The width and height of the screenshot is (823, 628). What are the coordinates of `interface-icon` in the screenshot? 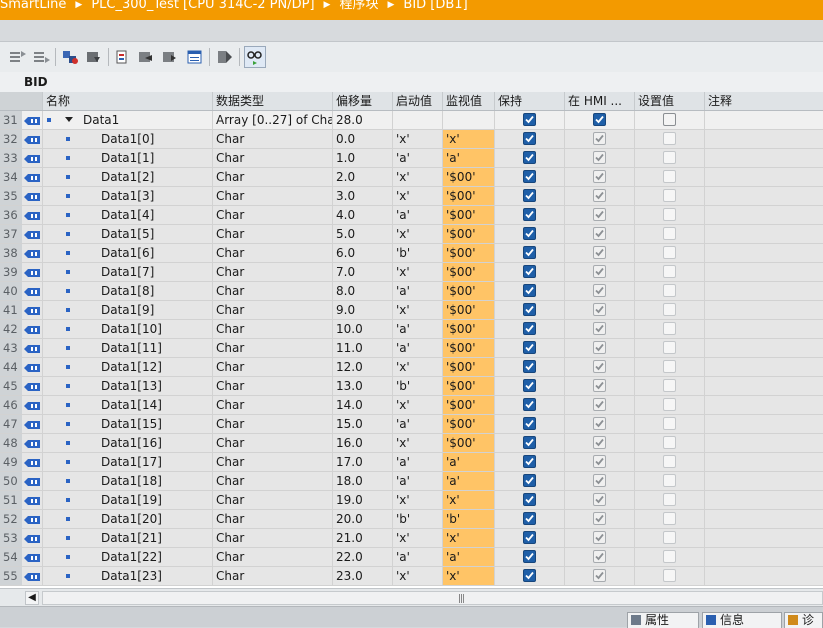 It's located at (195, 57).